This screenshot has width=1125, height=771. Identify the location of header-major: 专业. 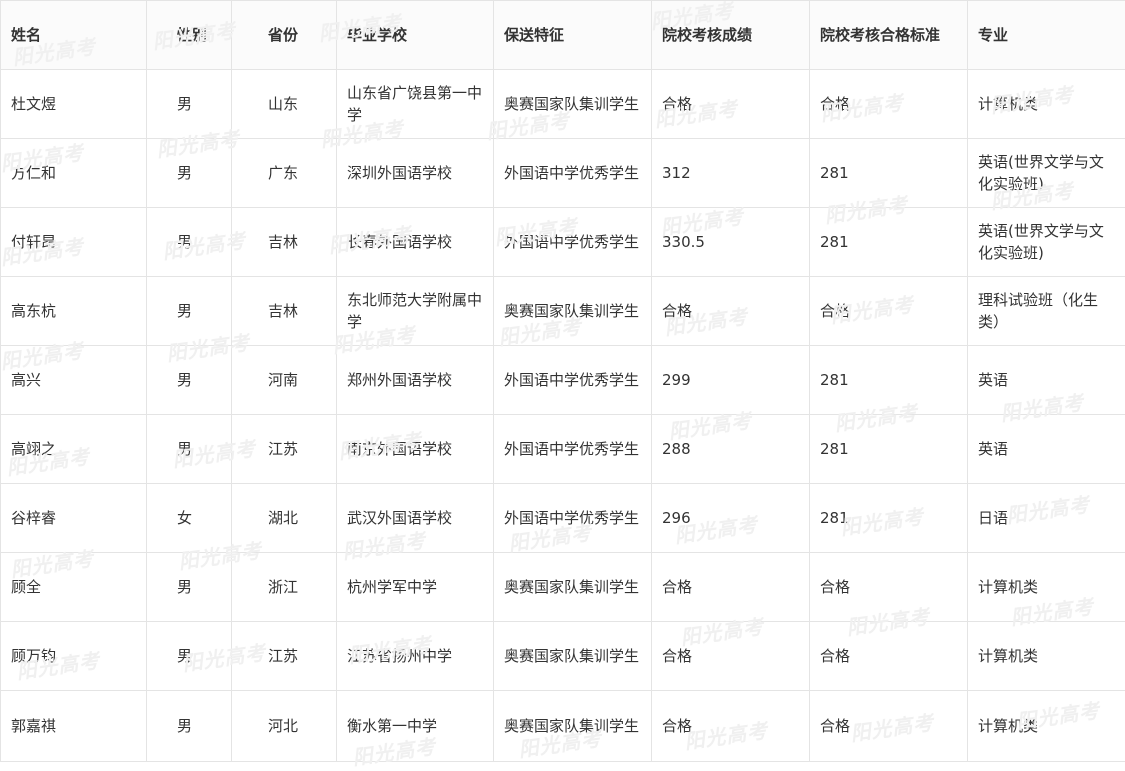
(1046, 35).